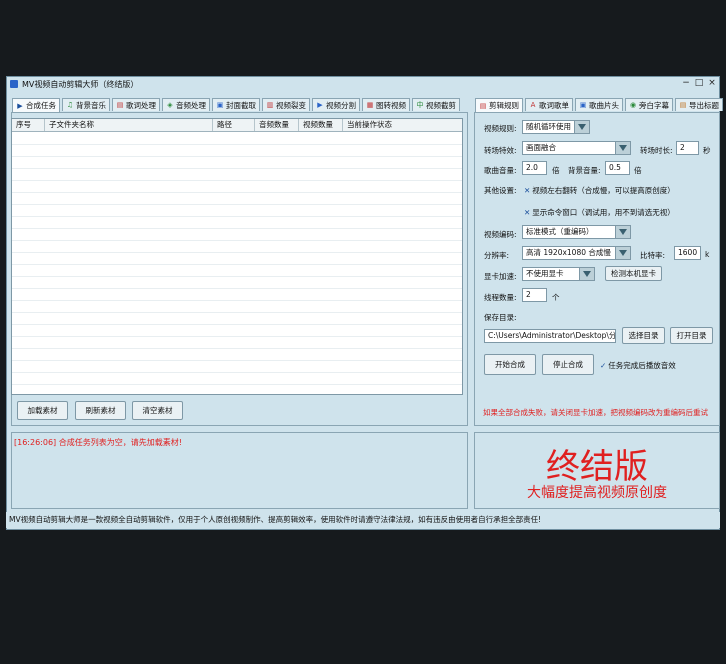 The width and height of the screenshot is (726, 664). Describe the element at coordinates (336, 104) in the screenshot. I see `tab-video-split: ▶ 视频分割` at that location.